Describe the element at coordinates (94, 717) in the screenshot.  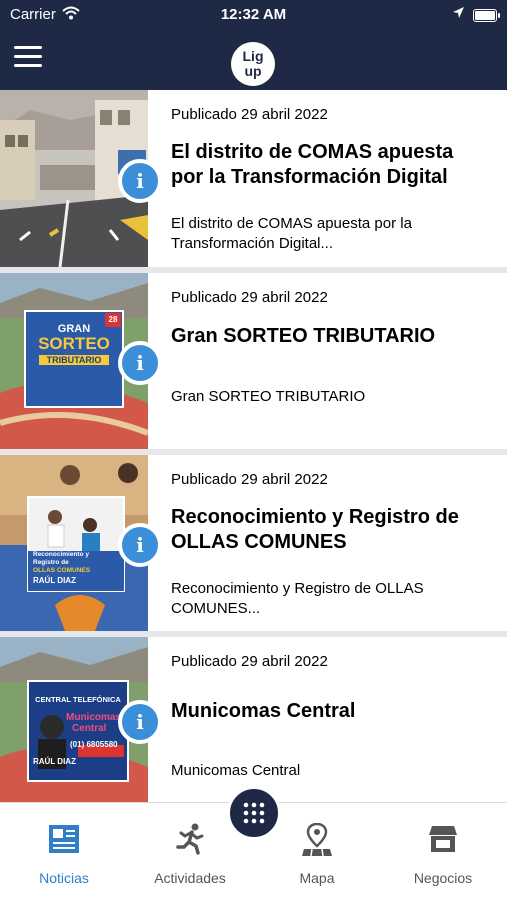
I see `poster-line1: Municomas` at that location.